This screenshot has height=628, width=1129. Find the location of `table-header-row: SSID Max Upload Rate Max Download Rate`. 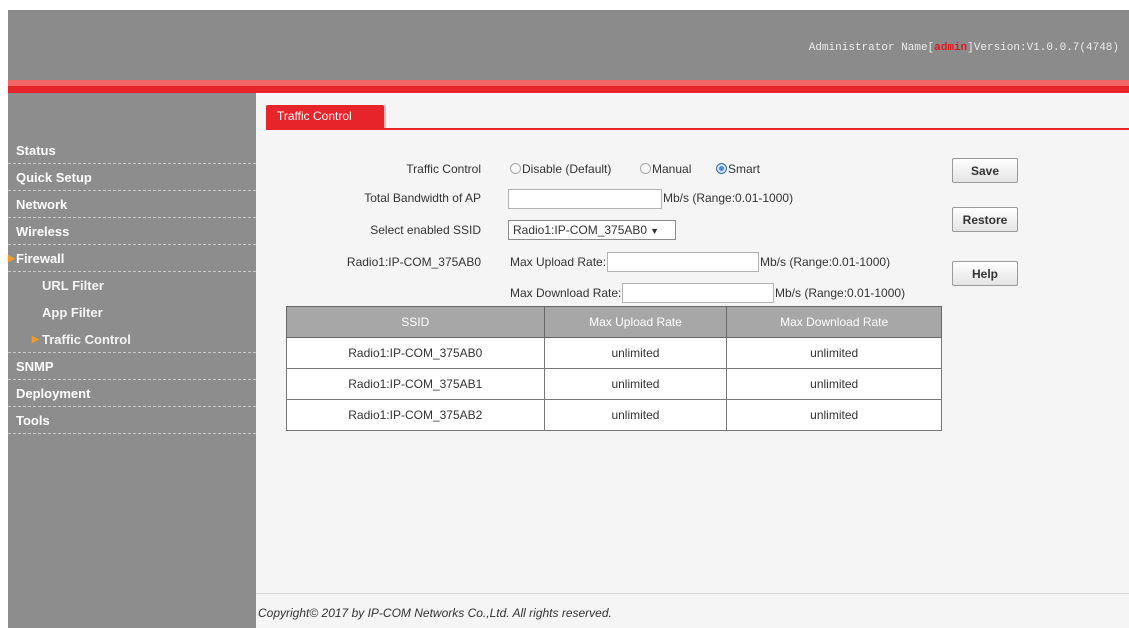

table-header-row: SSID Max Upload Rate Max Download Rate is located at coordinates (614, 322).